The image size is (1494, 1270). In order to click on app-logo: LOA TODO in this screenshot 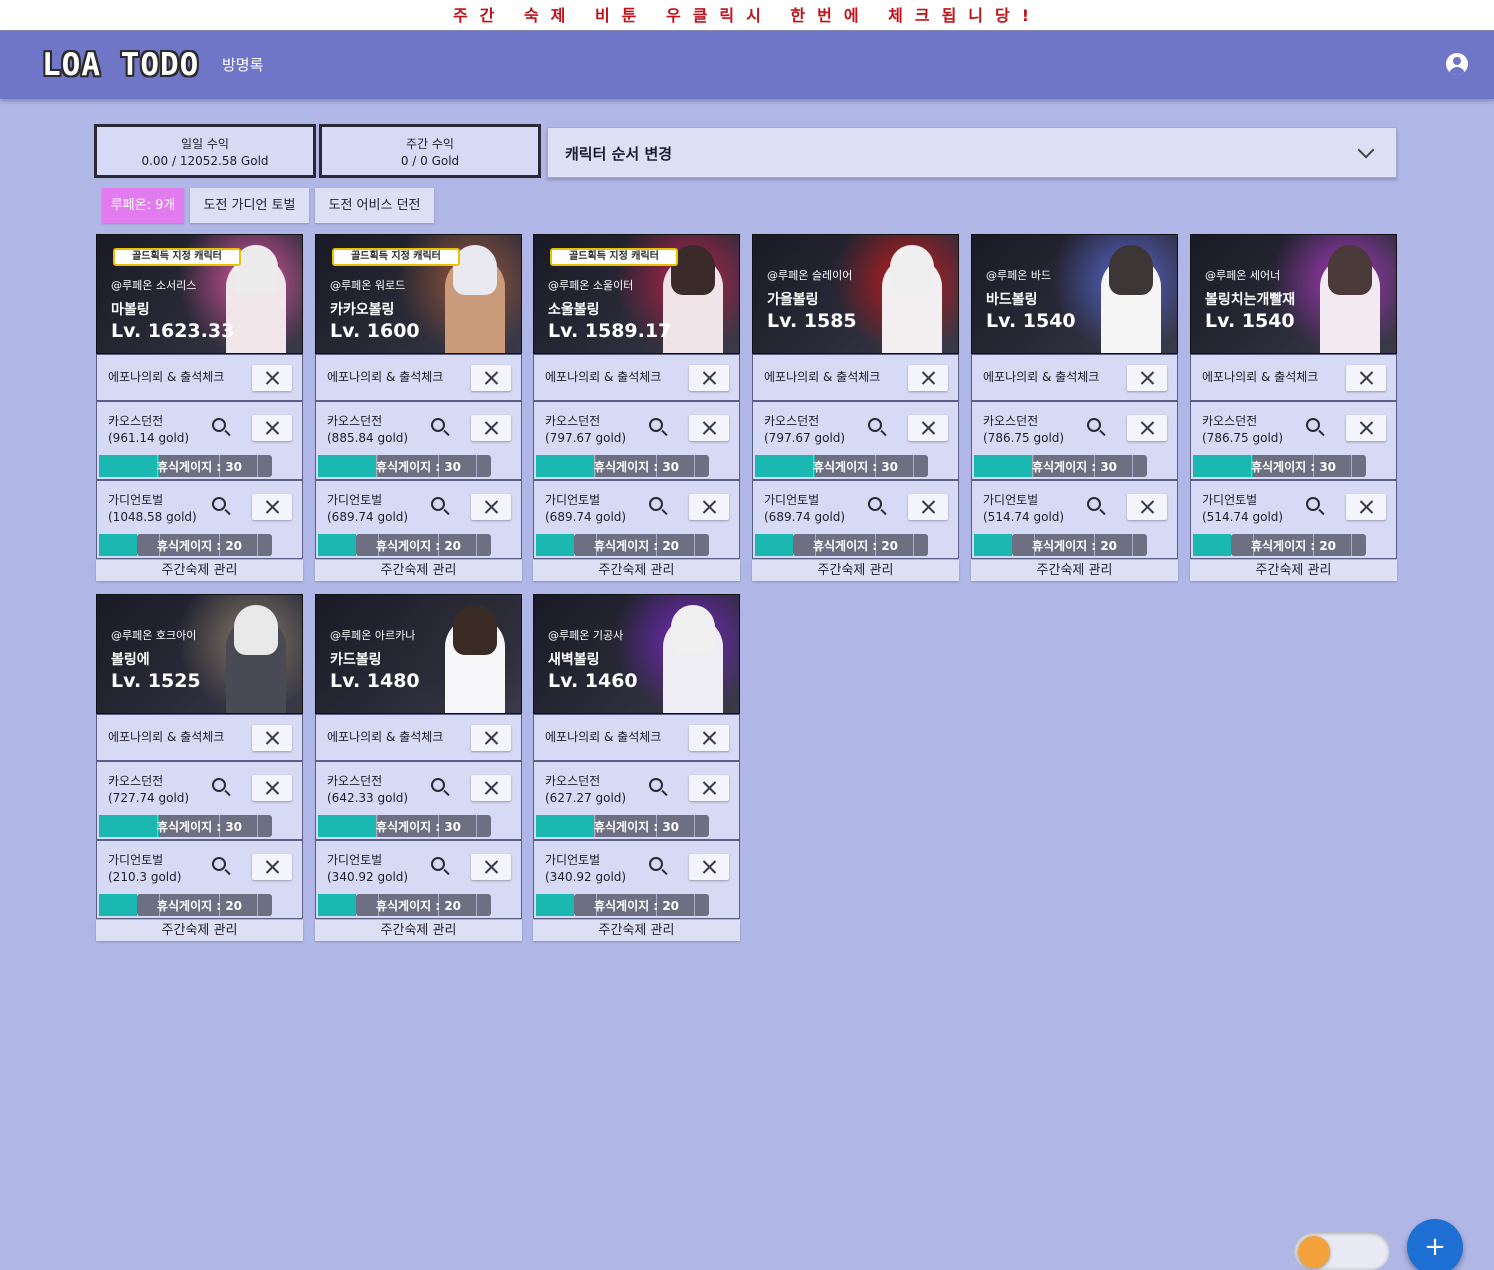, I will do `click(120, 65)`.